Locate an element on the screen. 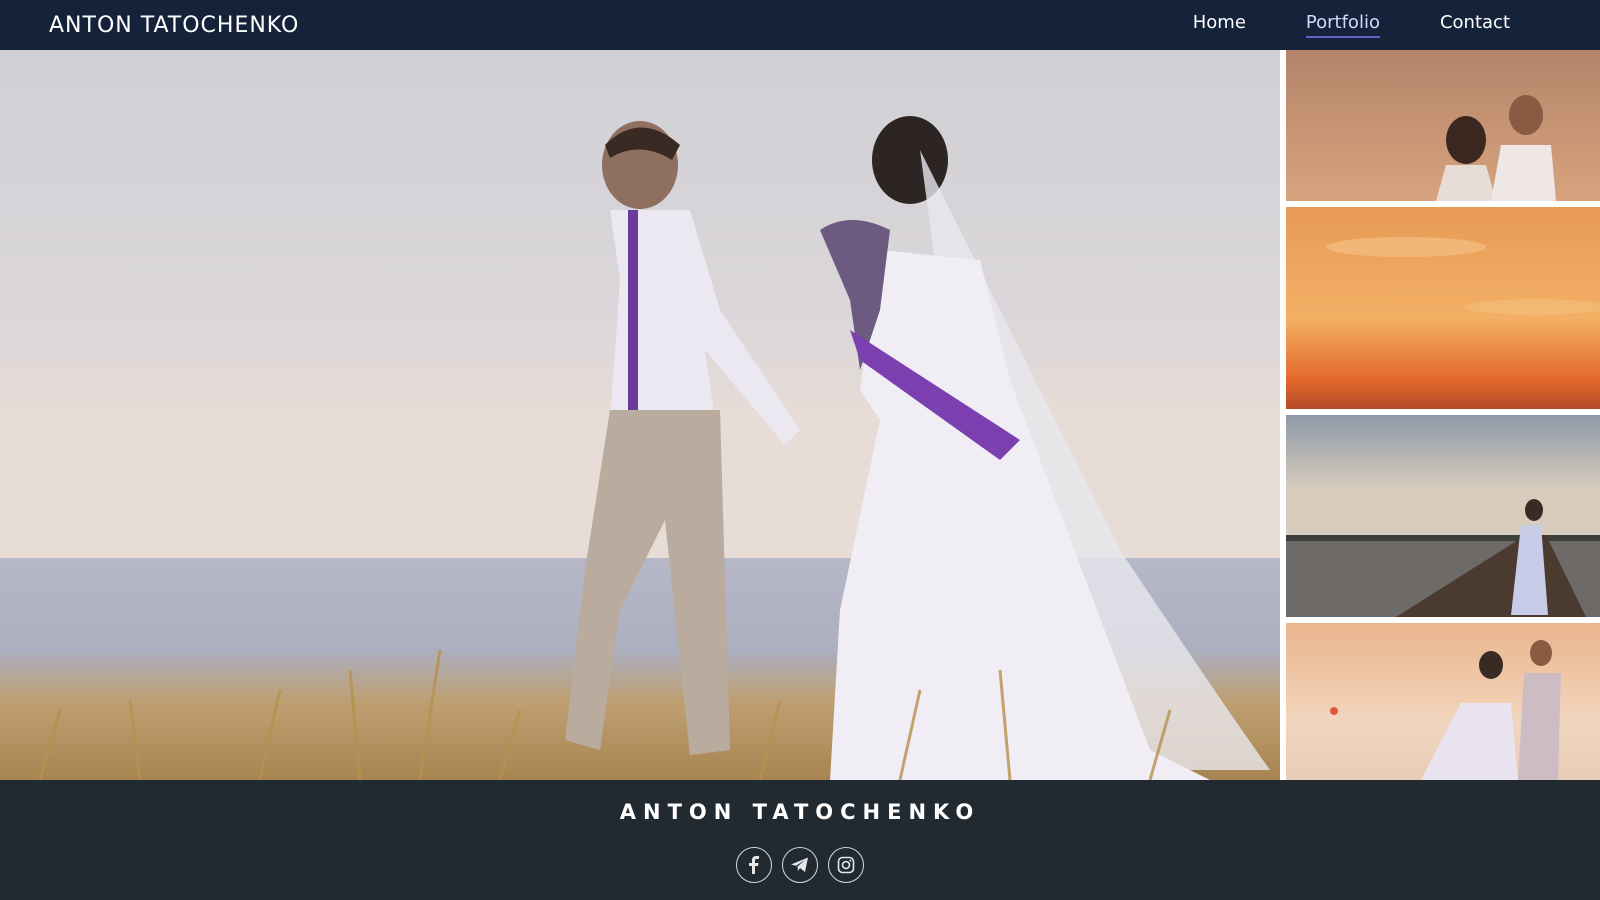 The height and width of the screenshot is (900, 1600). nav-contact-link: Contact is located at coordinates (1475, 25).